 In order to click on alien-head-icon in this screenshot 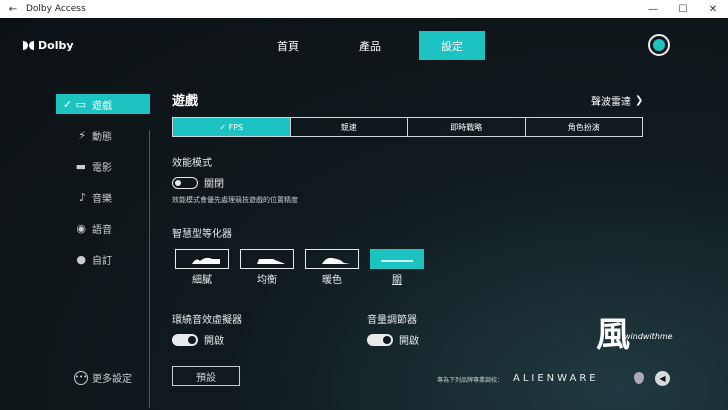, I will do `click(639, 378)`.